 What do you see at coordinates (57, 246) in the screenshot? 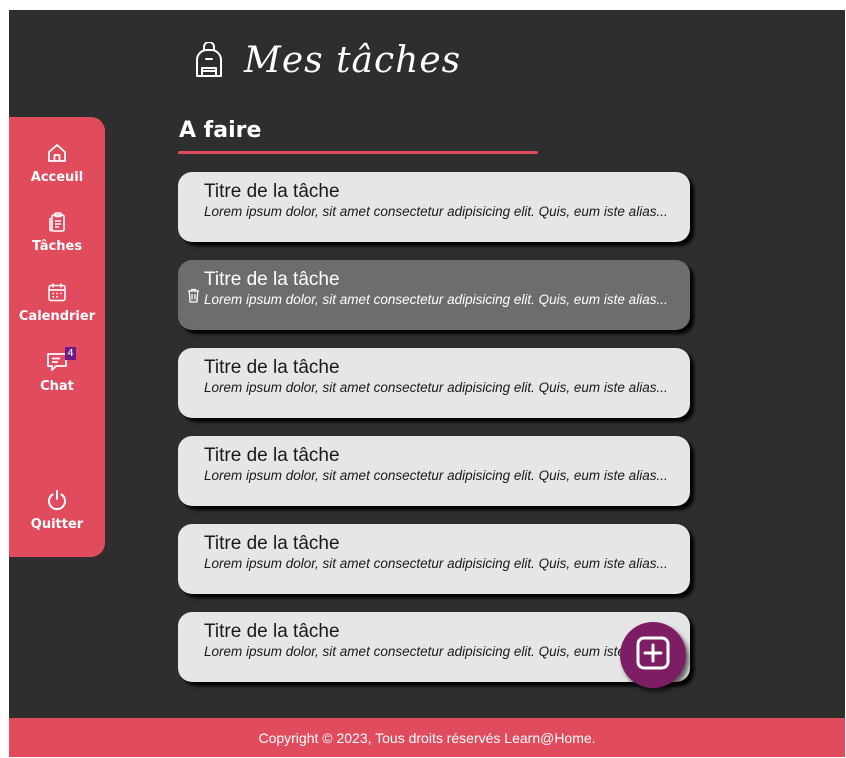
I see `sidebar-item-label: Tâches` at bounding box center [57, 246].